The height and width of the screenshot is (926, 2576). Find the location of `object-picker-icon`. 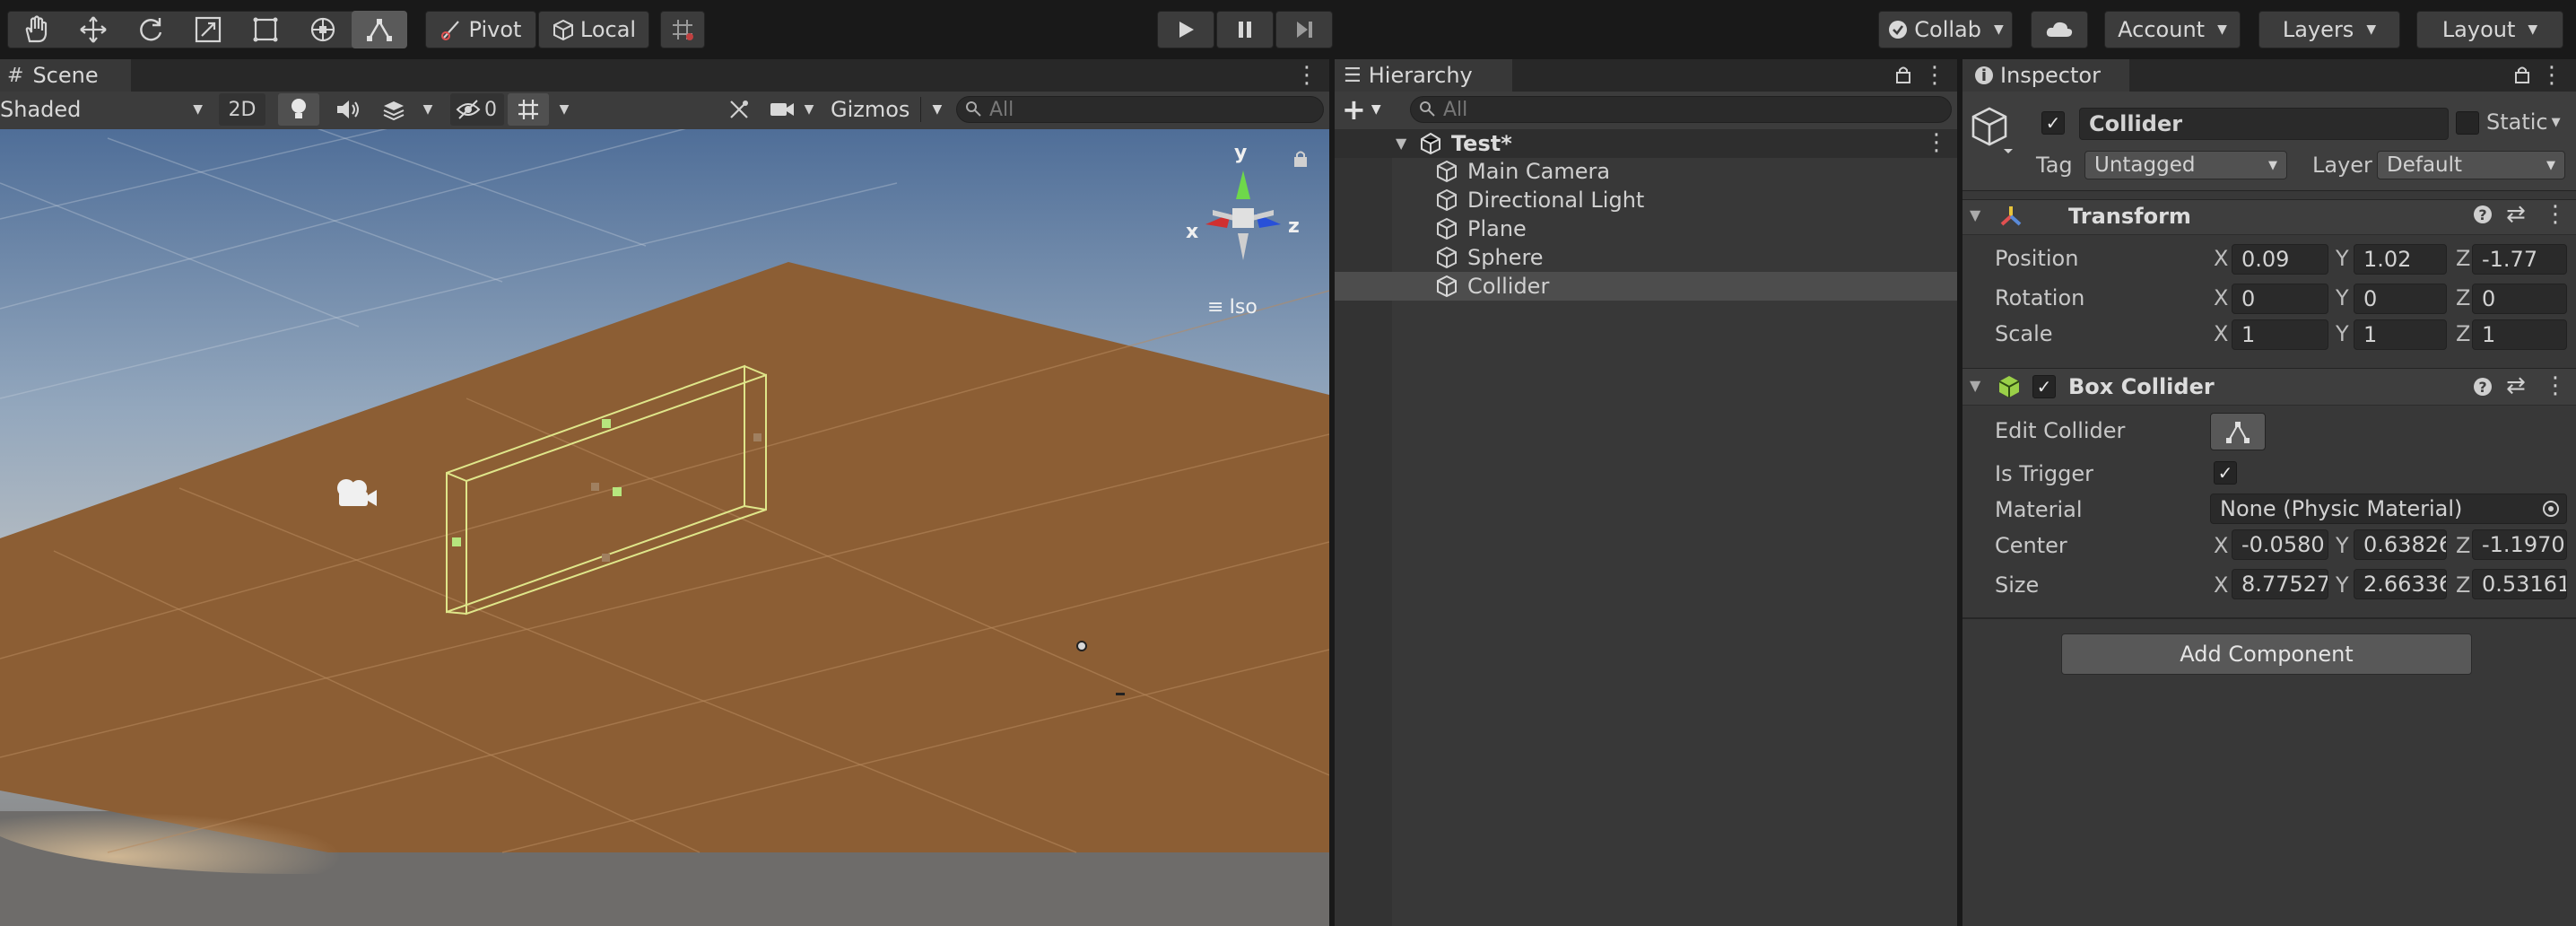

object-picker-icon is located at coordinates (2551, 509).